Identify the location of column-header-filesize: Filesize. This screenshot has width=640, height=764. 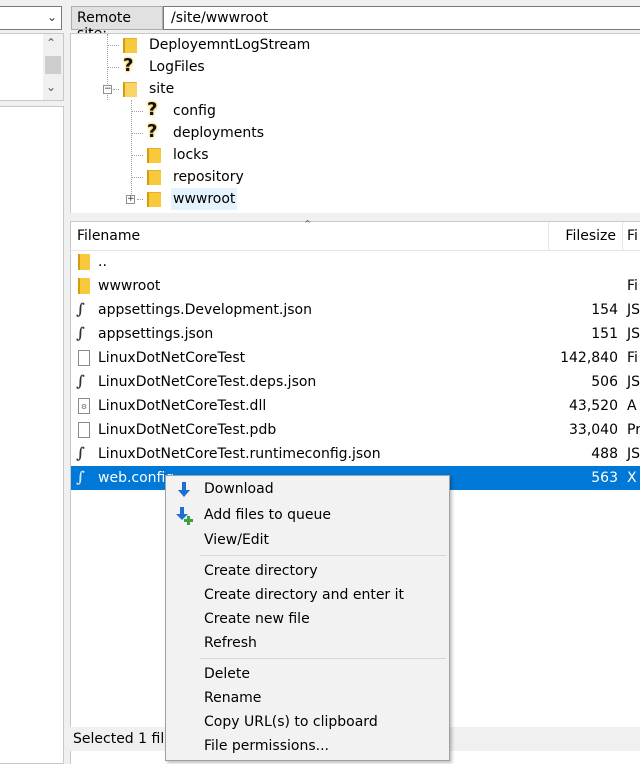
(586, 236).